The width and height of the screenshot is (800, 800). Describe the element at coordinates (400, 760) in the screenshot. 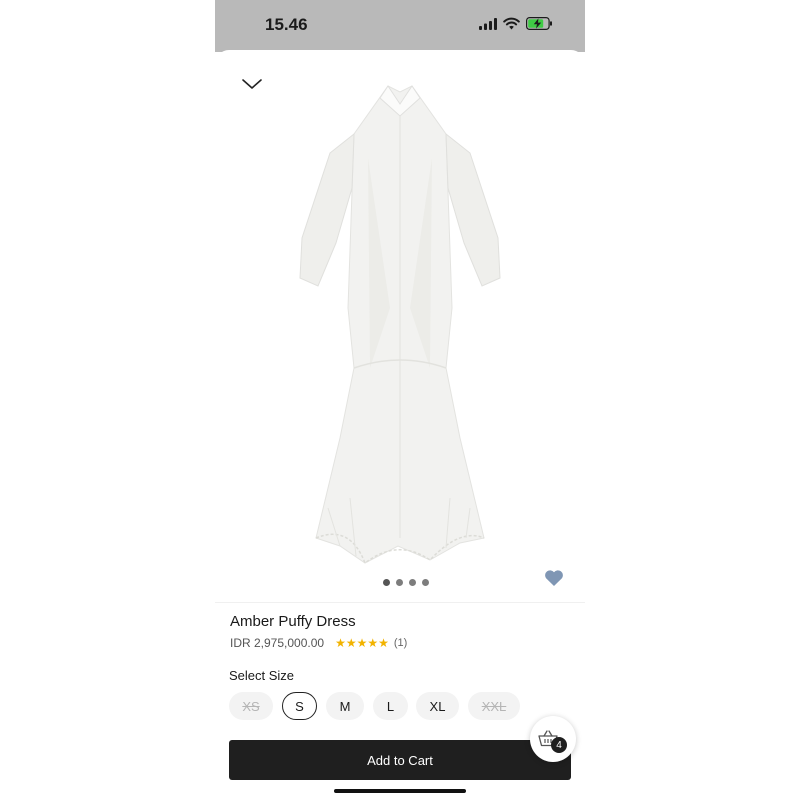

I see `add-to-cart-button: Add to Cart` at that location.